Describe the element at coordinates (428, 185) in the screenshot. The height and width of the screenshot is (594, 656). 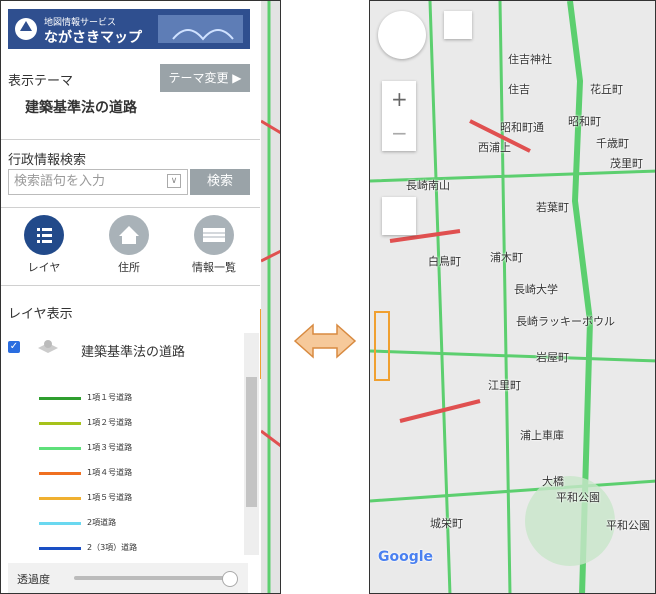
I see `map-label: 長崎南山` at that location.